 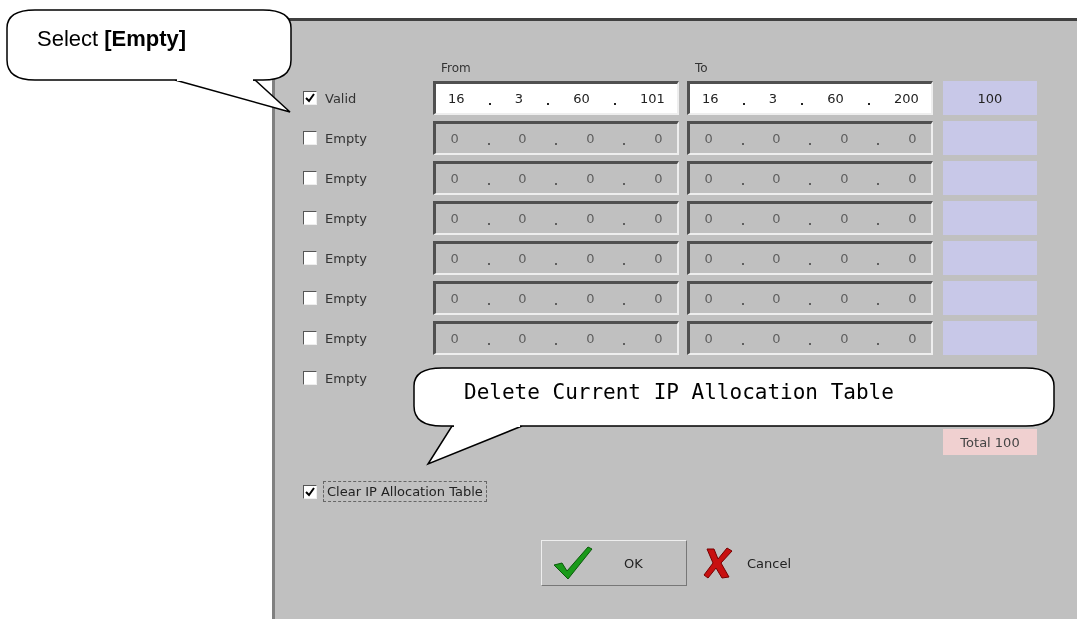 I want to click on ok-button: OK, so click(x=614, y=563).